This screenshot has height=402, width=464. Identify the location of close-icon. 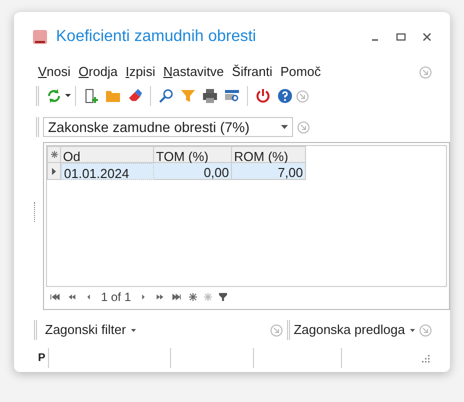
(427, 37).